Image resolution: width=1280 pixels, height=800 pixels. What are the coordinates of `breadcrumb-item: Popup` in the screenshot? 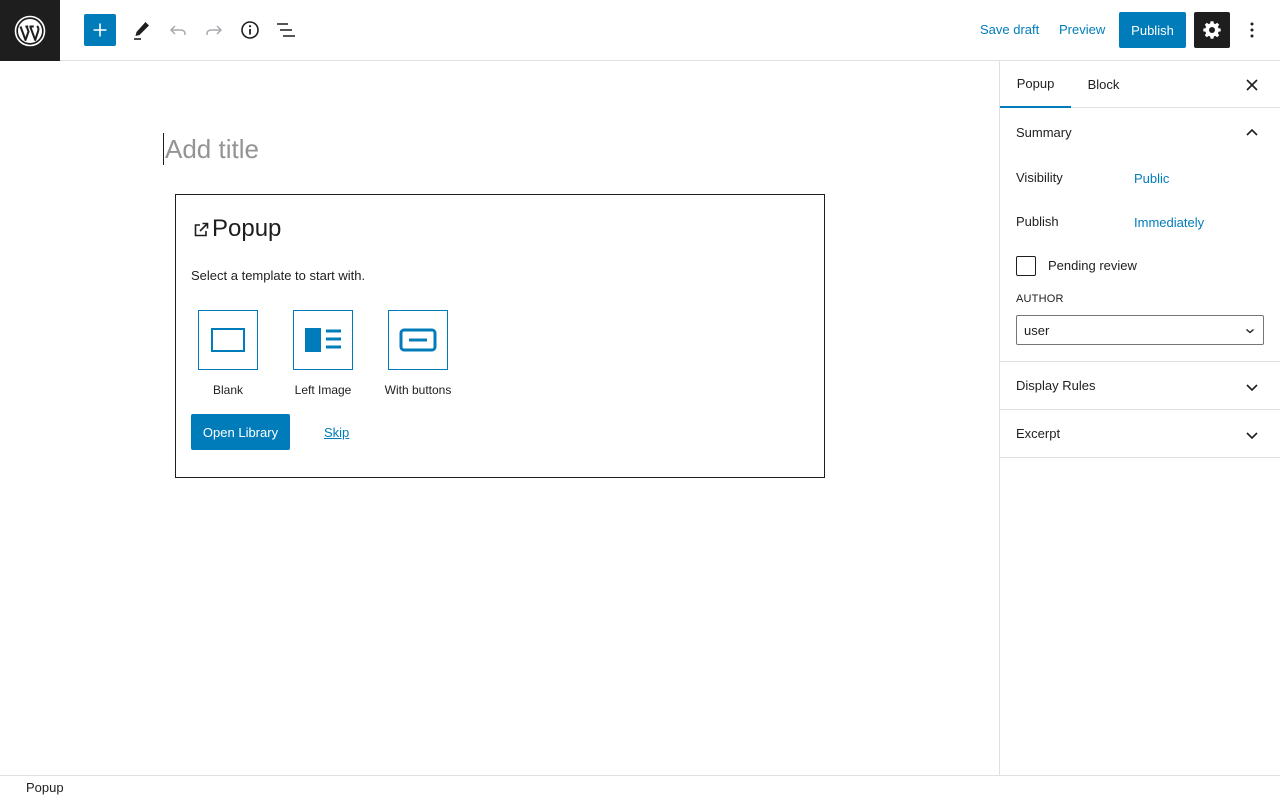 It's located at (45, 787).